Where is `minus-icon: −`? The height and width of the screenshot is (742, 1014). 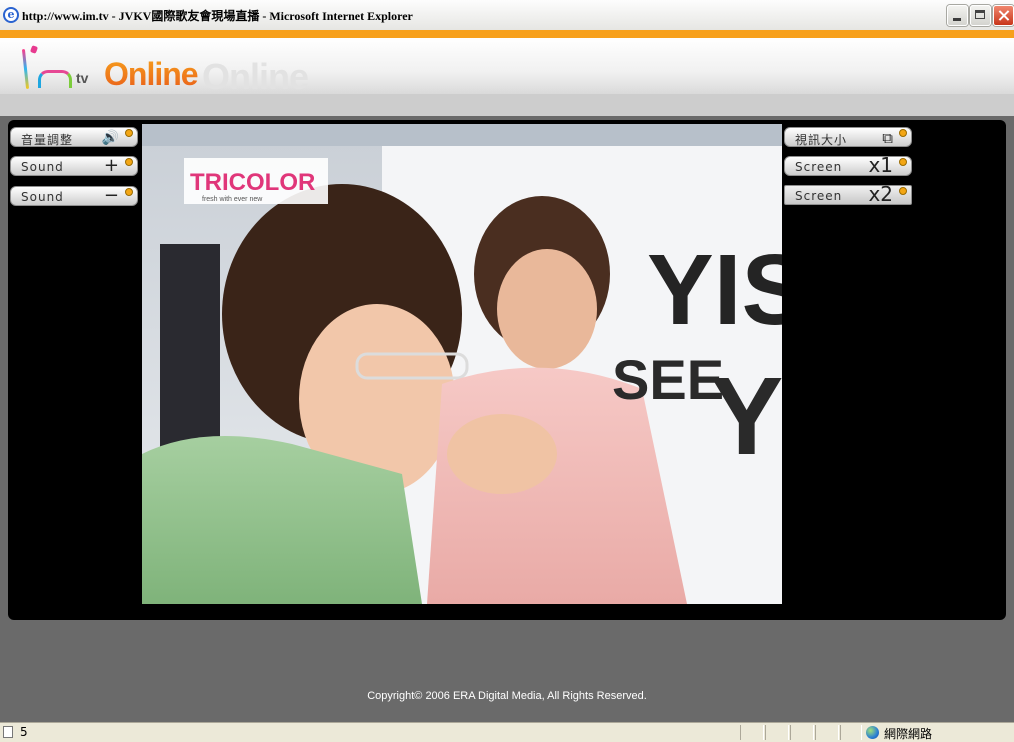
minus-icon: − is located at coordinates (111, 195).